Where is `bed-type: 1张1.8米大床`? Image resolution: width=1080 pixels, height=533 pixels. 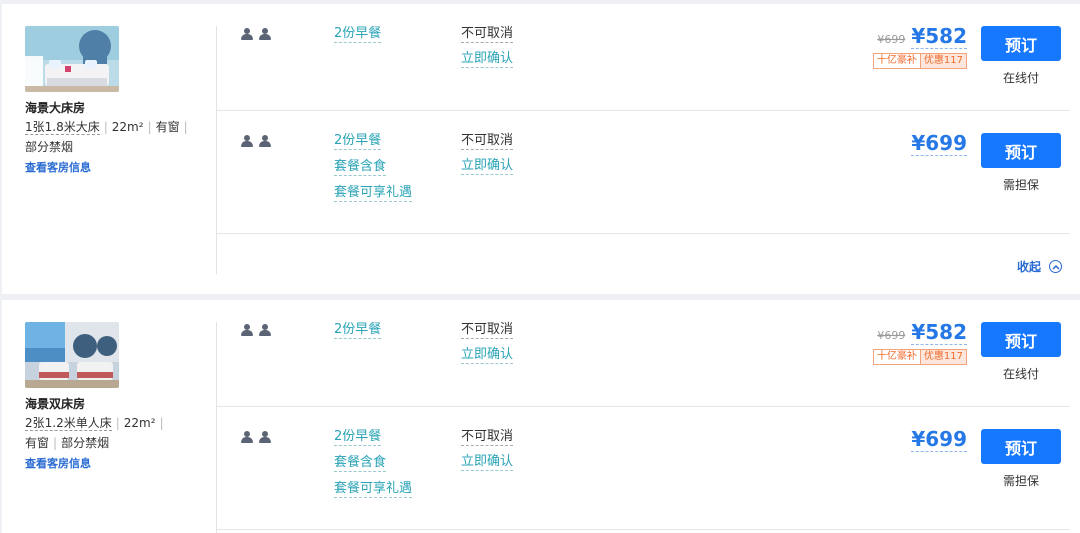 bed-type: 1张1.8米大床 is located at coordinates (62, 127).